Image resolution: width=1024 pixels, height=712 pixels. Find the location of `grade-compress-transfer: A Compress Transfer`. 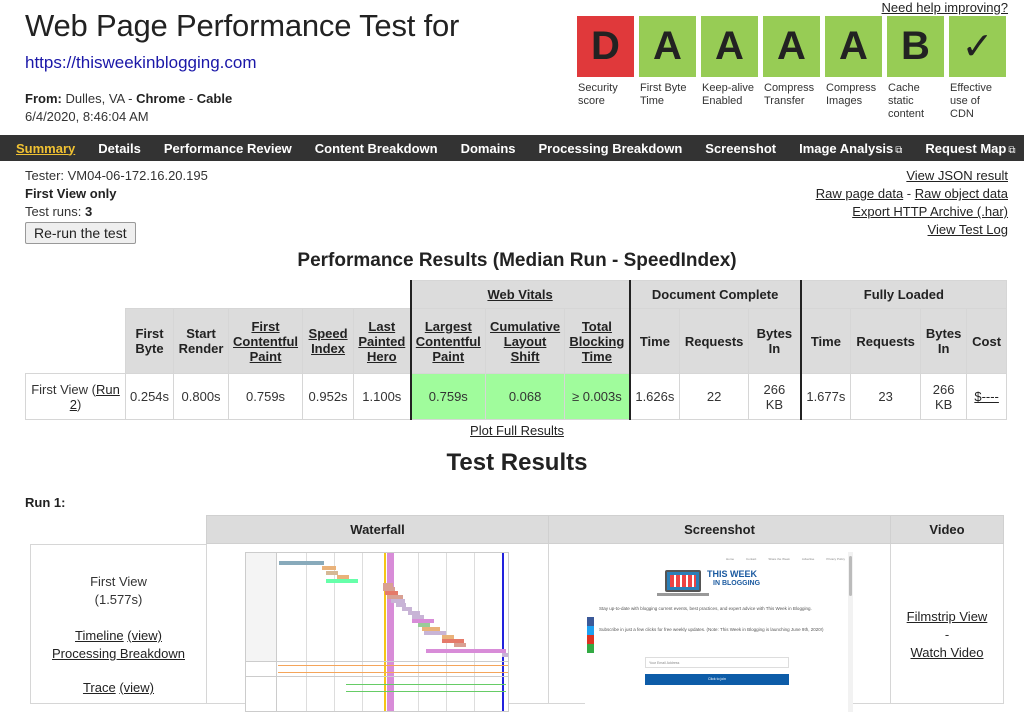

grade-compress-transfer: A Compress Transfer is located at coordinates (791, 68).